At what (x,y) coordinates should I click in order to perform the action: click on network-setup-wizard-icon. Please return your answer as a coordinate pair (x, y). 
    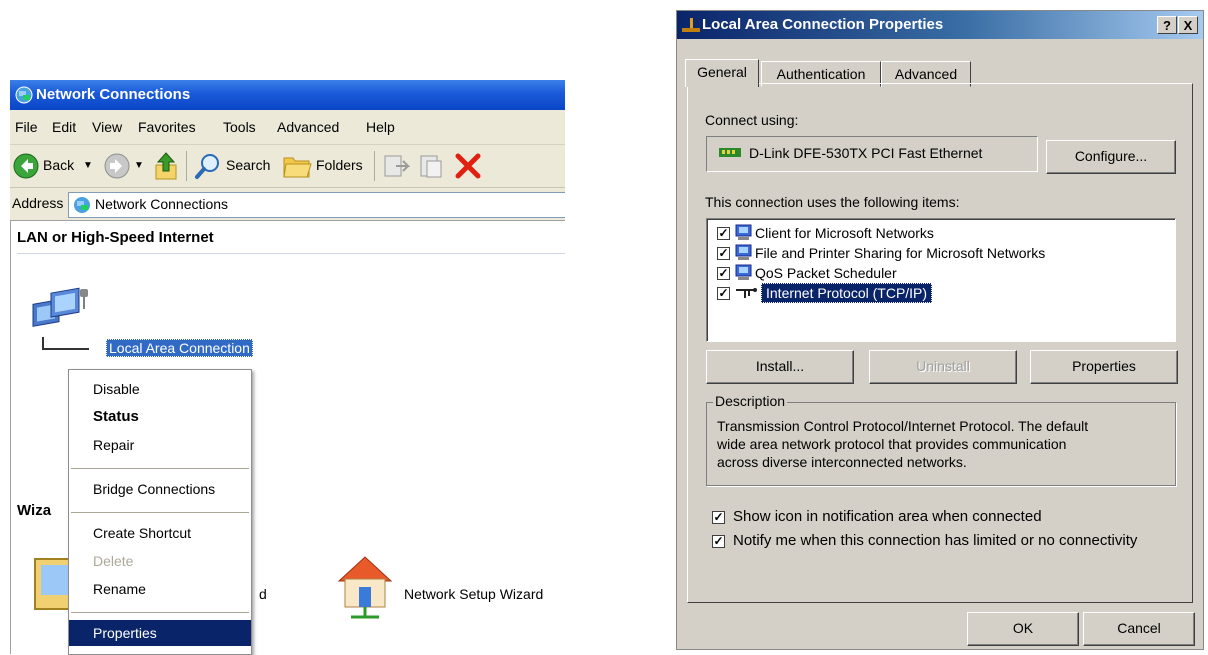
    Looking at the image, I should click on (365, 586).